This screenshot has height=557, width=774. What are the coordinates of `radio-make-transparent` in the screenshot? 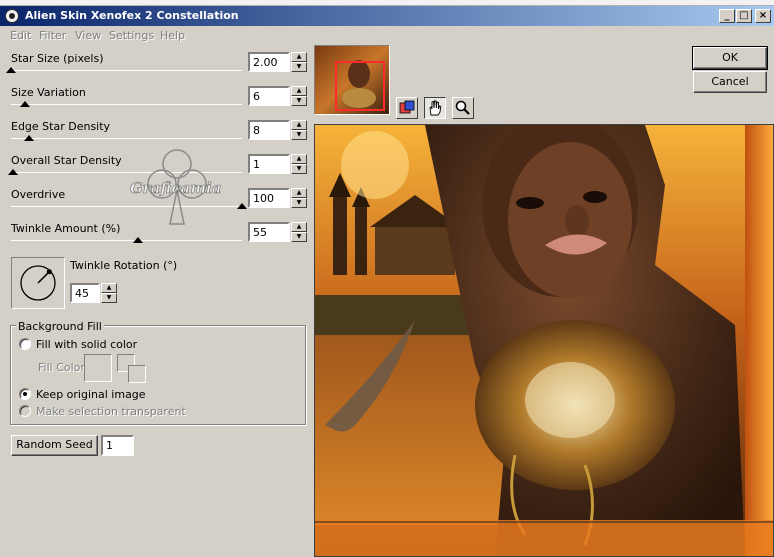 It's located at (25, 411).